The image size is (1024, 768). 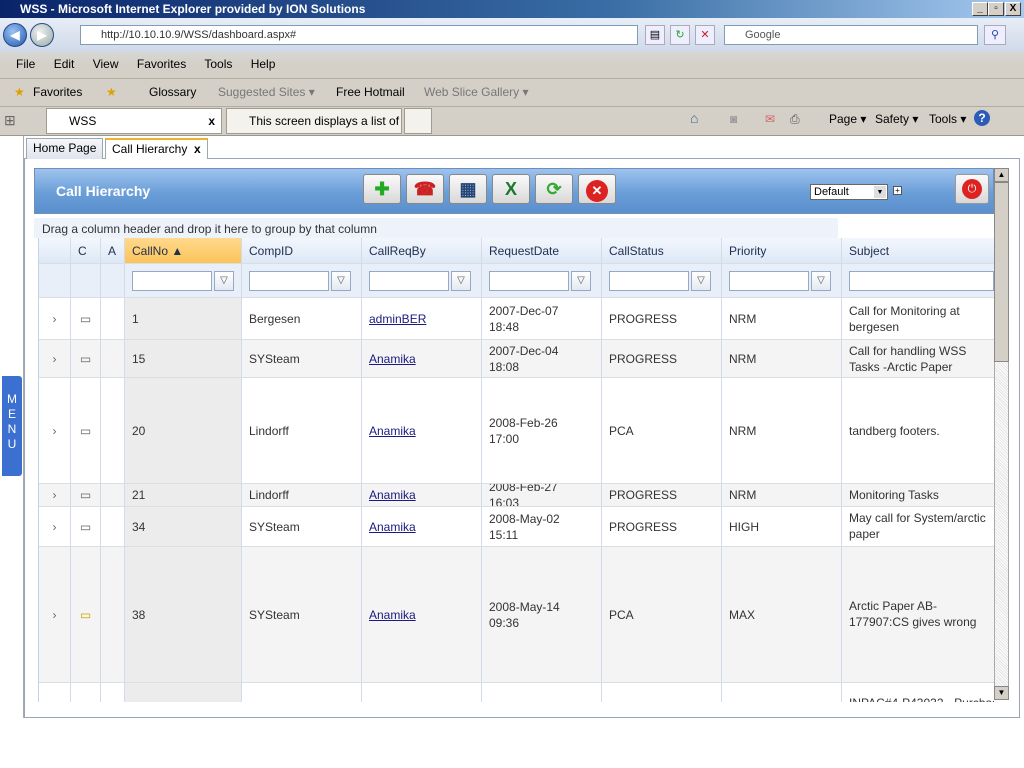 What do you see at coordinates (769, 280) in the screenshot?
I see `filter-input-priority` at bounding box center [769, 280].